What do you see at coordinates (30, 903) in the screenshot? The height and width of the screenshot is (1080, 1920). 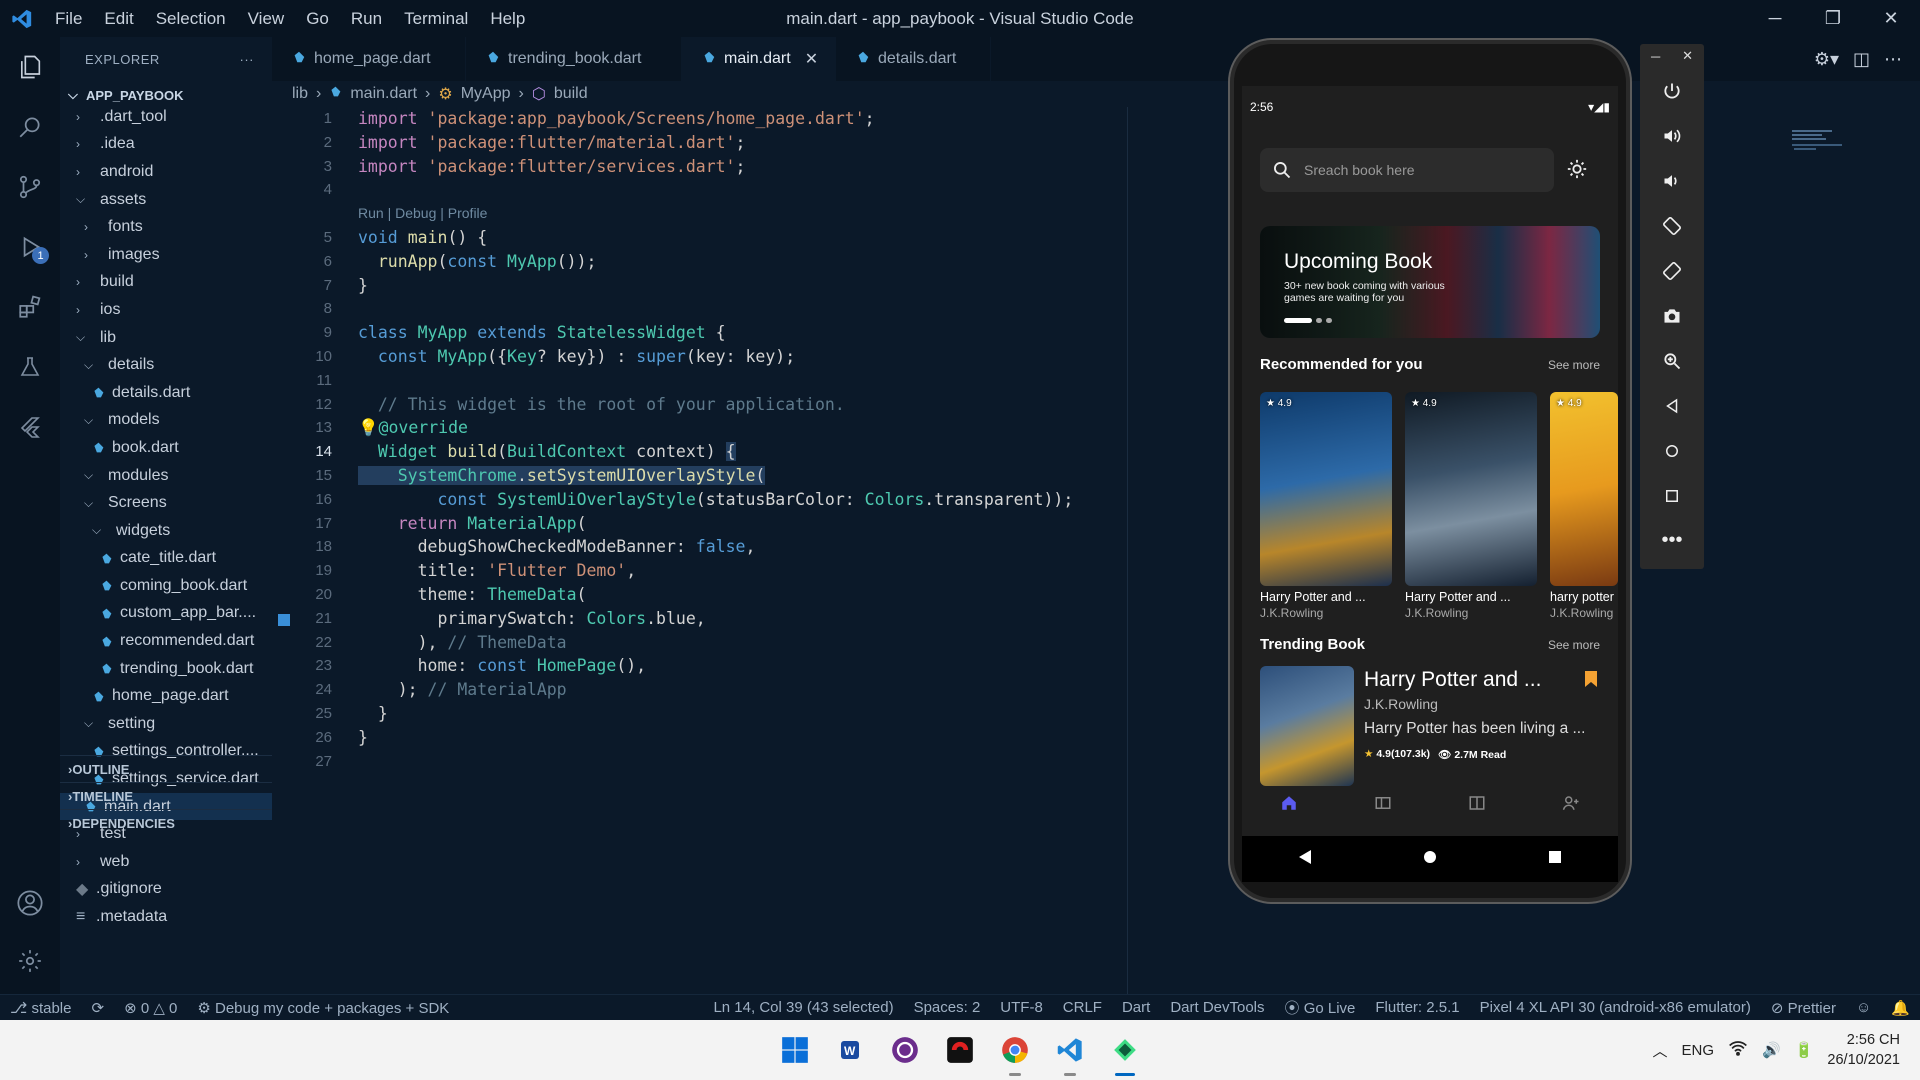 I see `account-icon` at bounding box center [30, 903].